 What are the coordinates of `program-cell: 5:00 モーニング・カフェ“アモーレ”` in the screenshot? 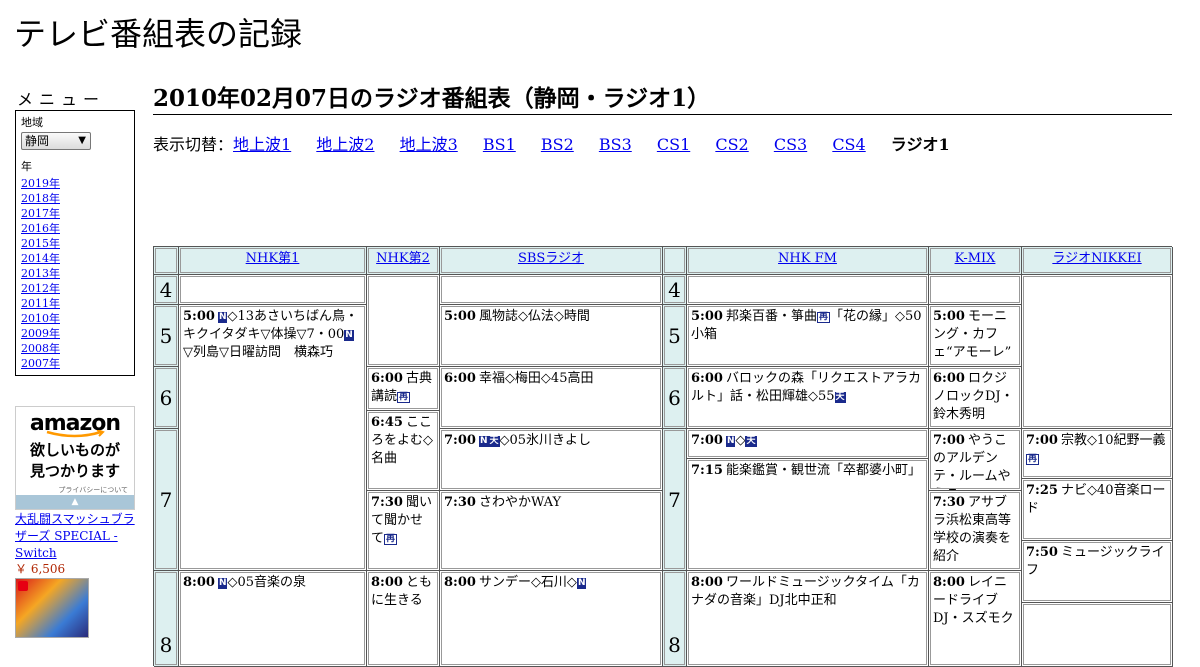 It's located at (975, 336).